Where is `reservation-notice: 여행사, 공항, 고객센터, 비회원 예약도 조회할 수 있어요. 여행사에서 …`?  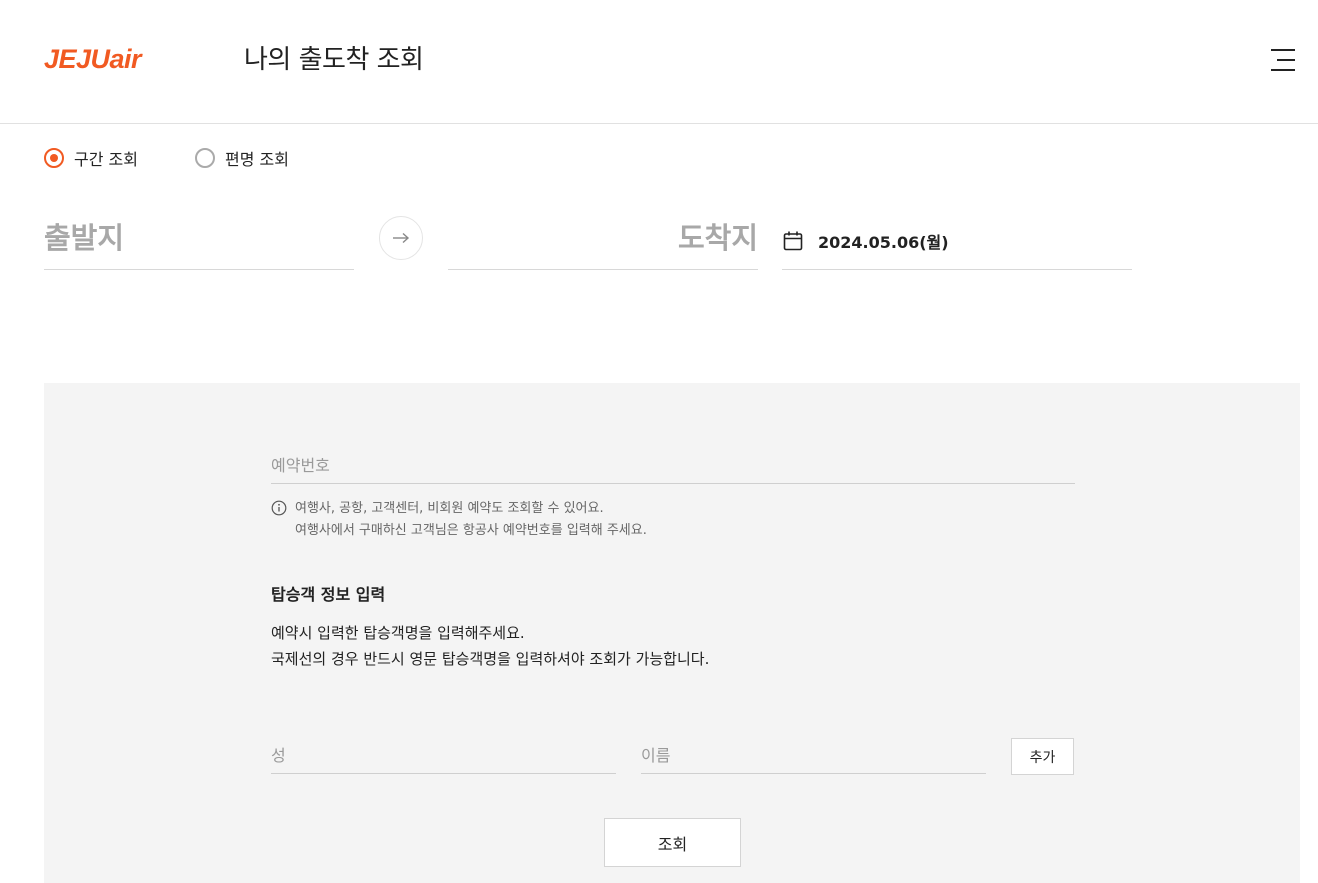 reservation-notice: 여행사, 공항, 고객센터, 비회원 예약도 조회할 수 있어요. 여행사에서 … is located at coordinates (459, 520).